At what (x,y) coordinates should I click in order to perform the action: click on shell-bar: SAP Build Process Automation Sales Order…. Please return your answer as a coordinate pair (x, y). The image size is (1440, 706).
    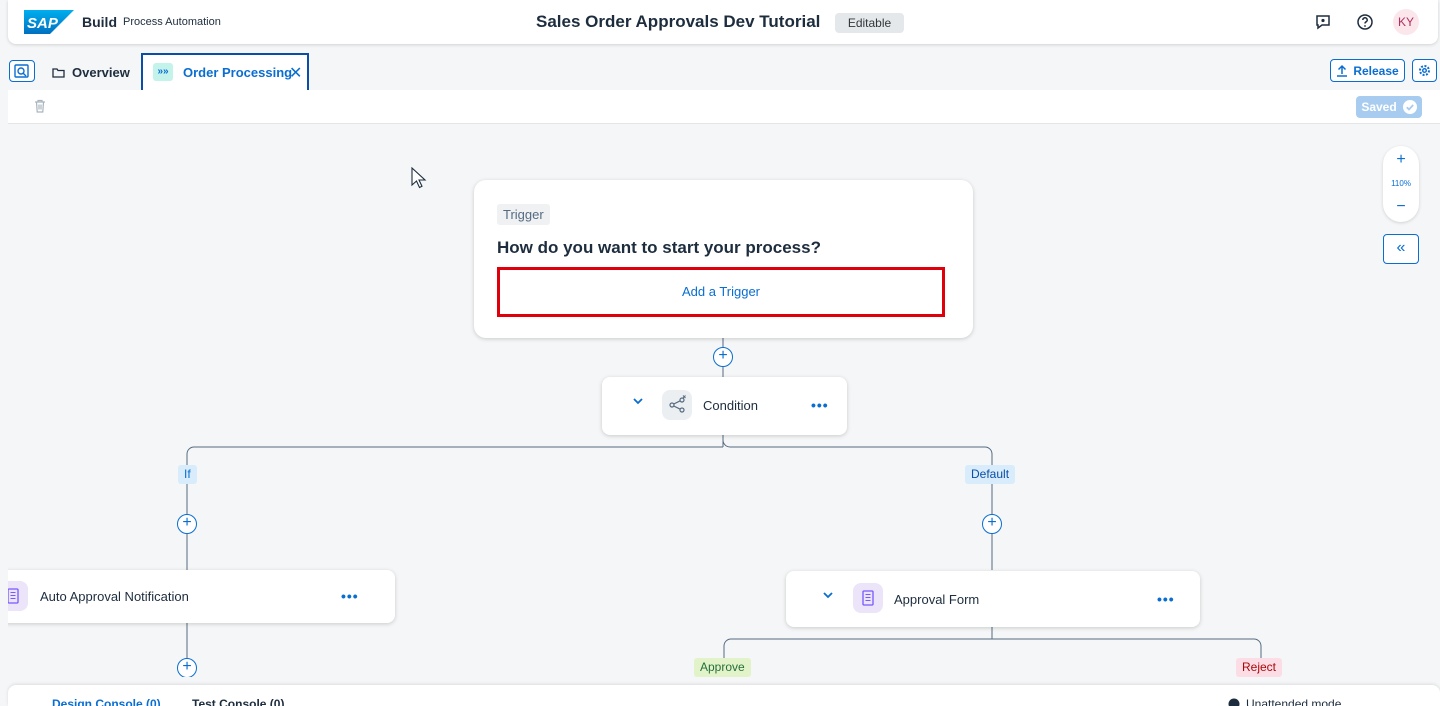
    Looking at the image, I should click on (723, 22).